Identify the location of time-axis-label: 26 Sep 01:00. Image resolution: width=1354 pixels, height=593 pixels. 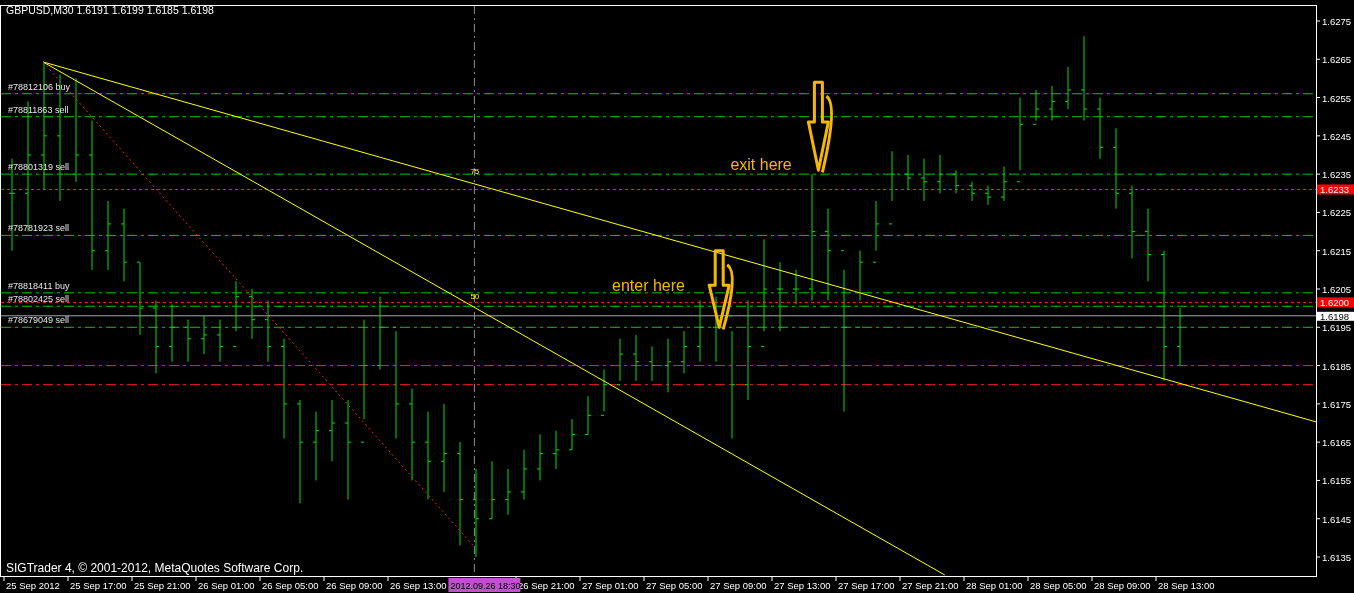
(226, 585).